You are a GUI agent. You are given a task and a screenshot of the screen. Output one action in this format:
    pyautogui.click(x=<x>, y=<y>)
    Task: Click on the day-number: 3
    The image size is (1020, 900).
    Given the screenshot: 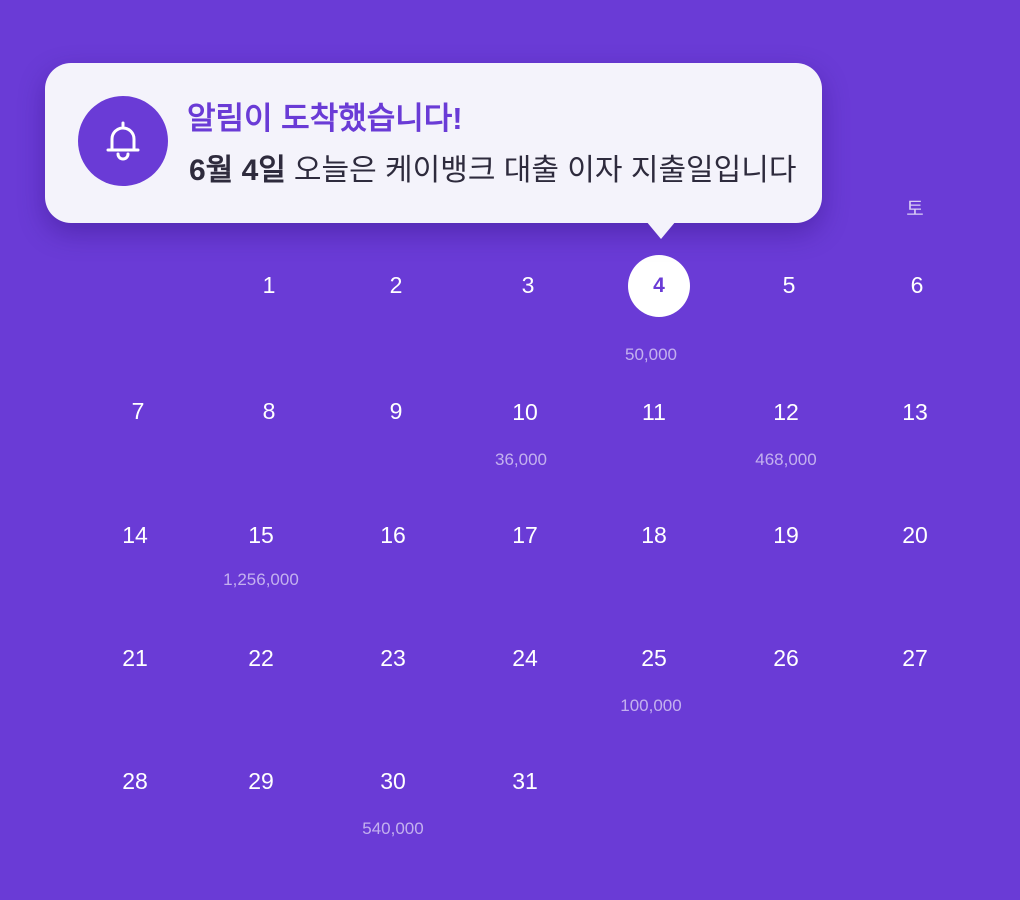 What is the action you would take?
    pyautogui.click(x=528, y=285)
    